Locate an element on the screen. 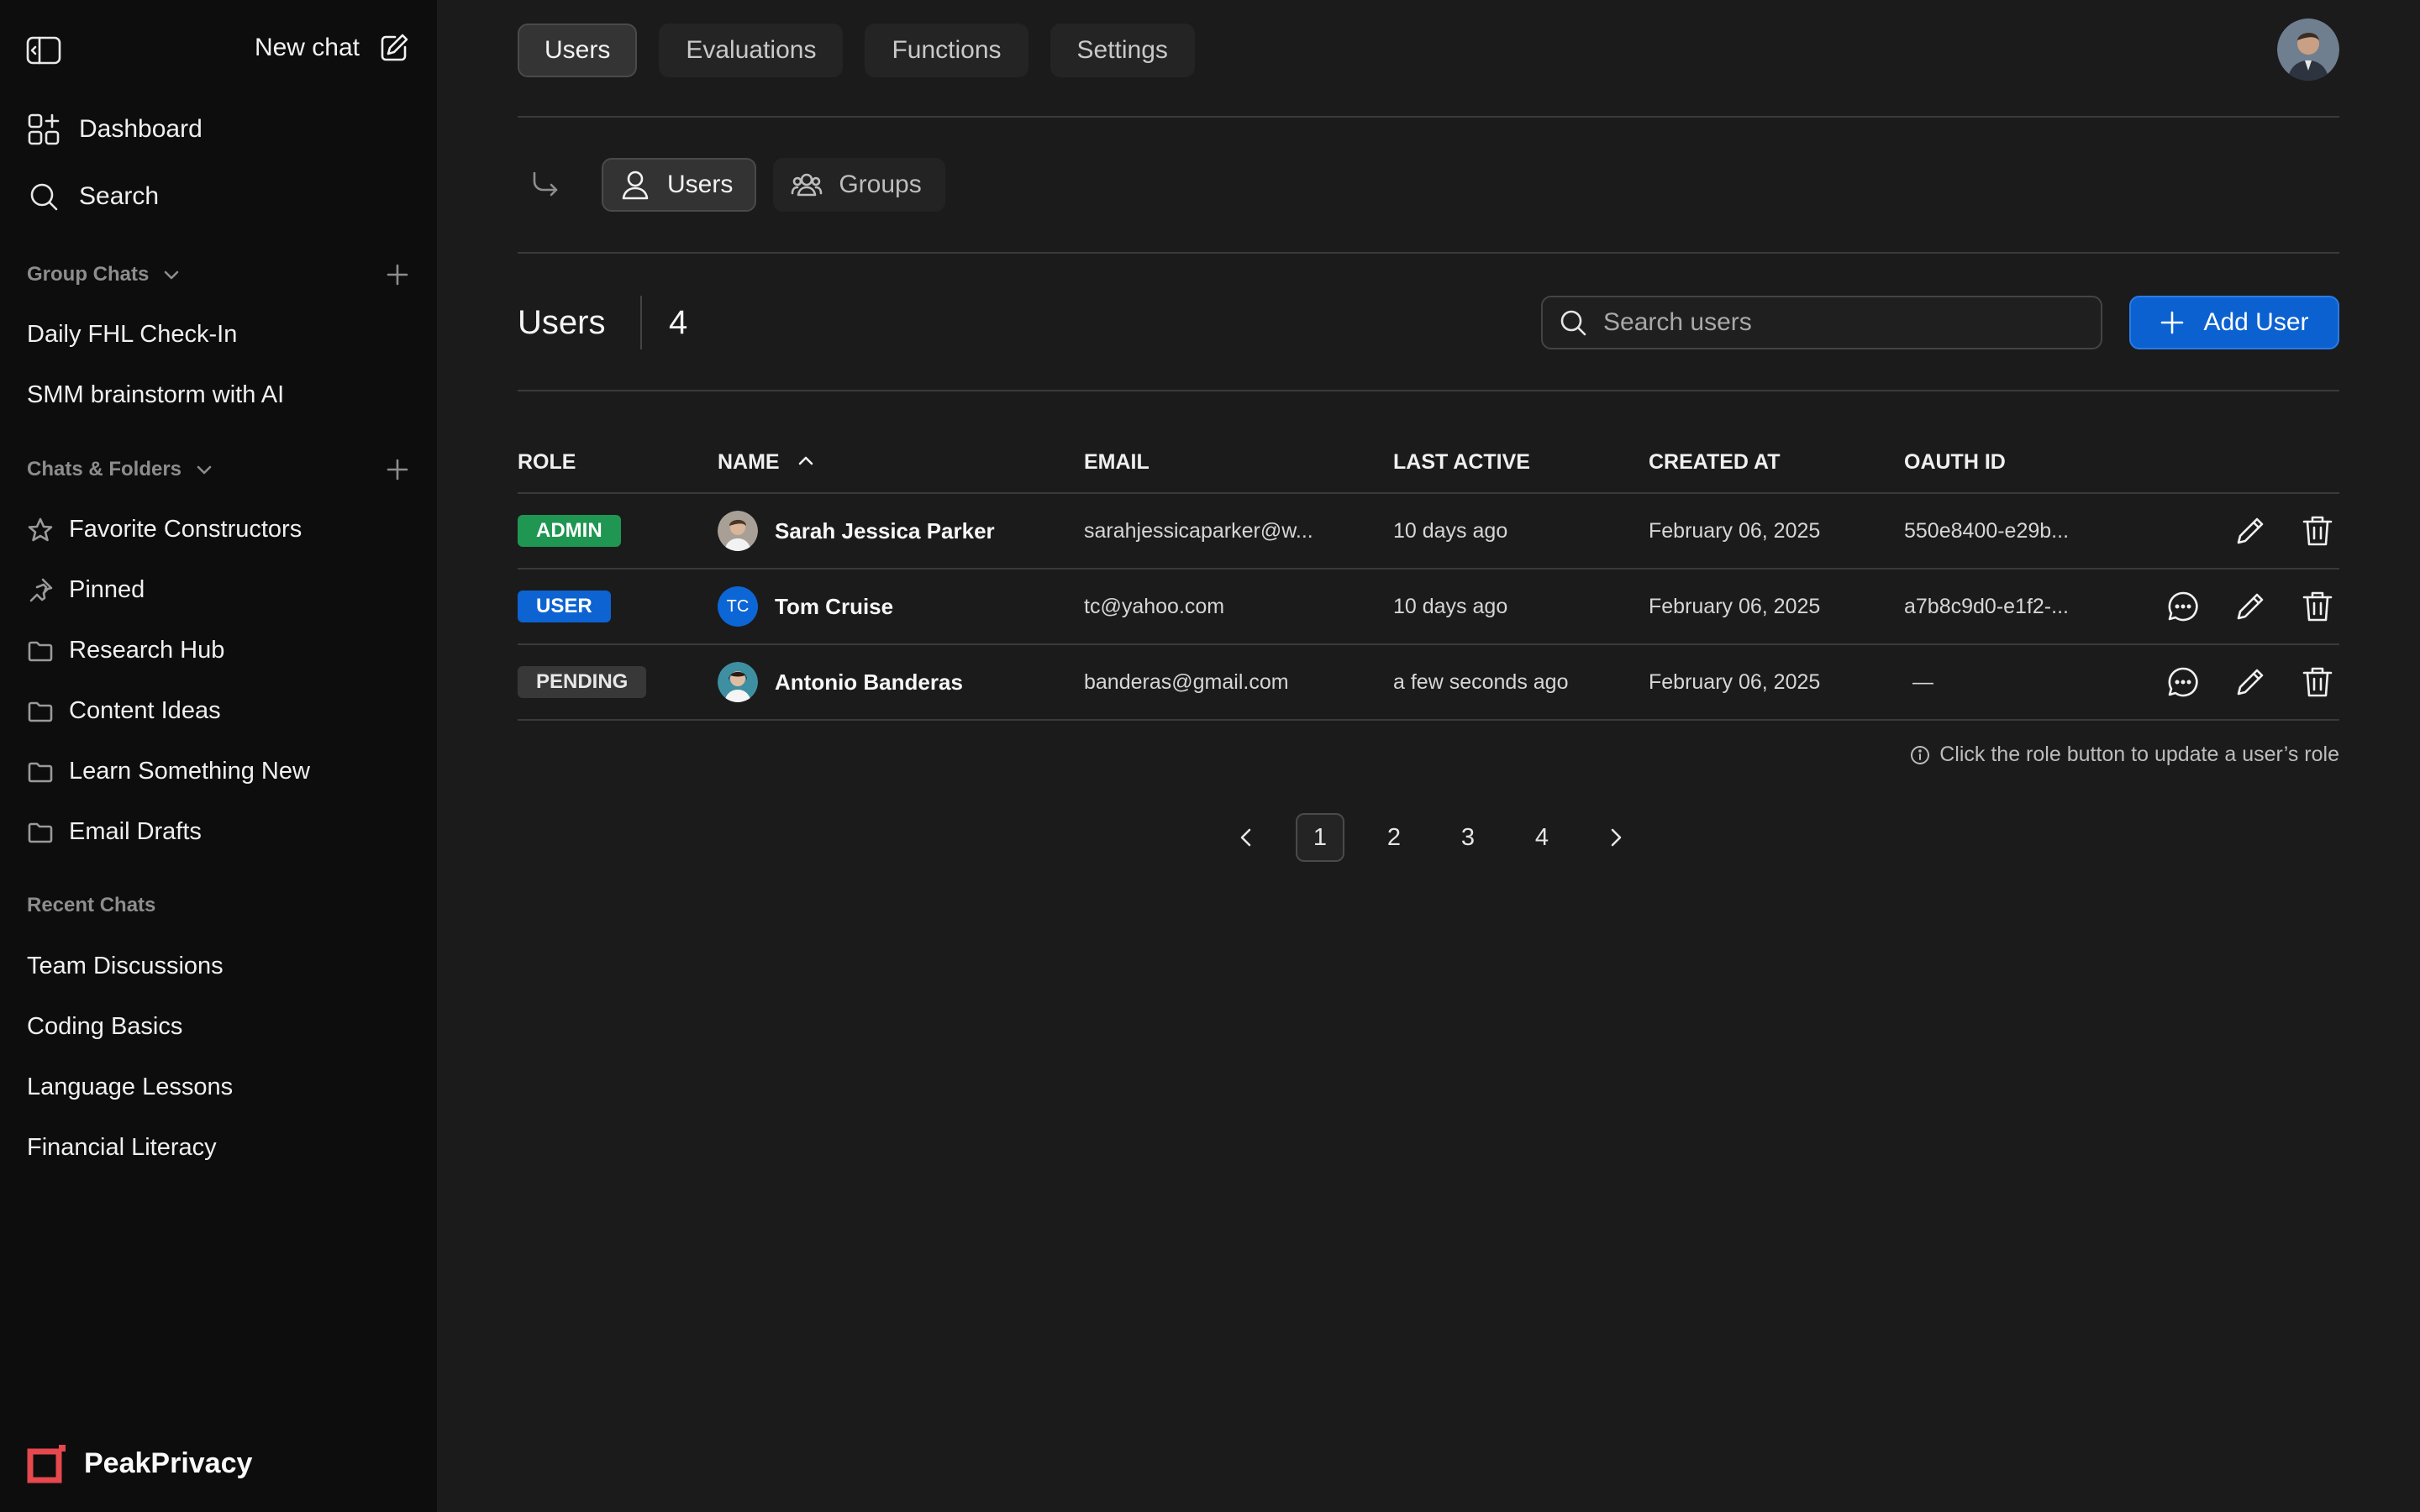  search-input is located at coordinates (1839, 322).